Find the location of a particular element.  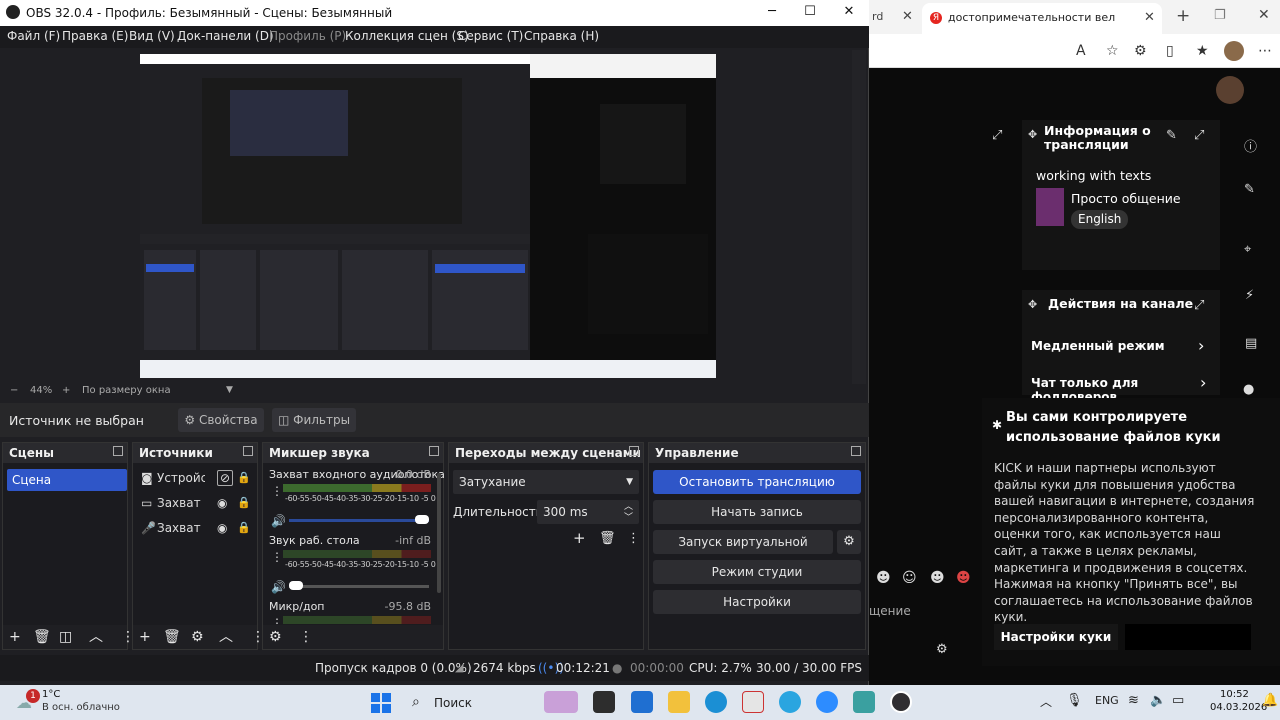

accept-all-button is located at coordinates (1188, 637).